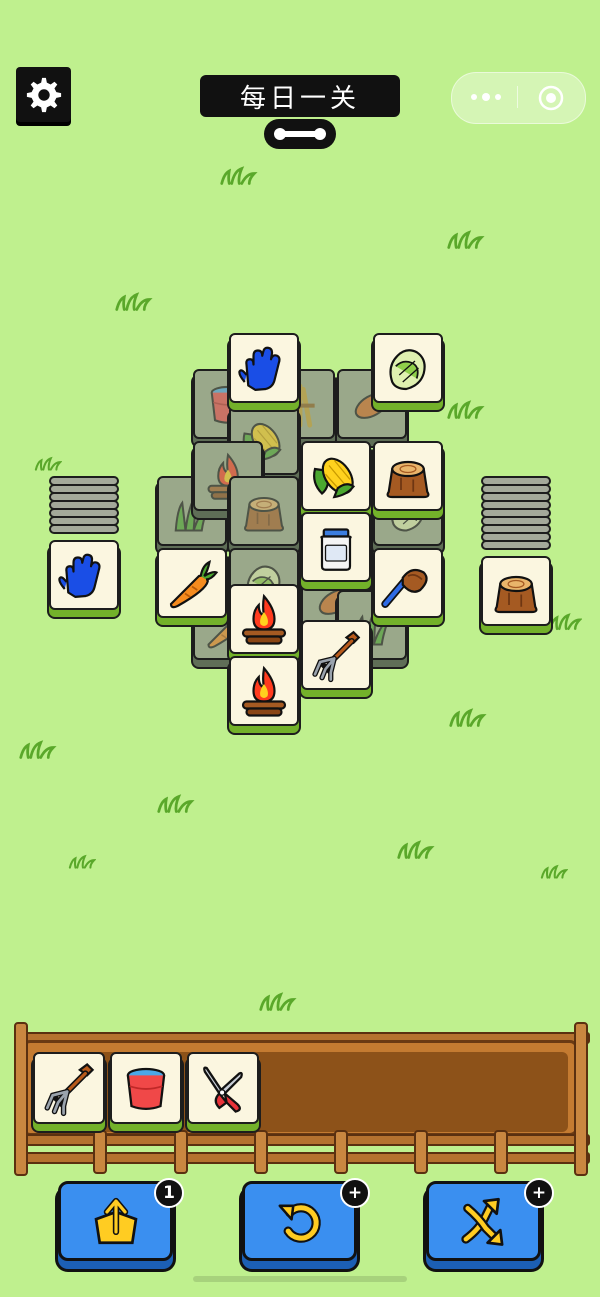 This screenshot has width=600, height=1297. What do you see at coordinates (517, 97) in the screenshot?
I see `capsule-divider` at bounding box center [517, 97].